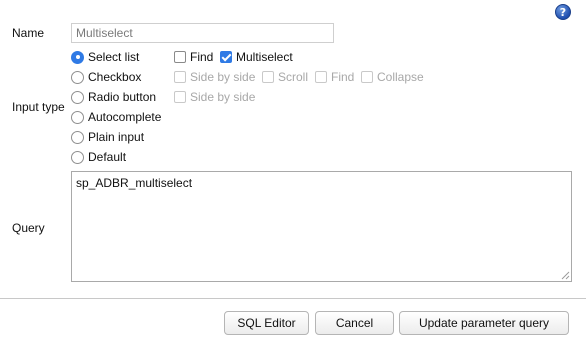  I want to click on option-radio-side-by-side: Side by side, so click(214, 97).